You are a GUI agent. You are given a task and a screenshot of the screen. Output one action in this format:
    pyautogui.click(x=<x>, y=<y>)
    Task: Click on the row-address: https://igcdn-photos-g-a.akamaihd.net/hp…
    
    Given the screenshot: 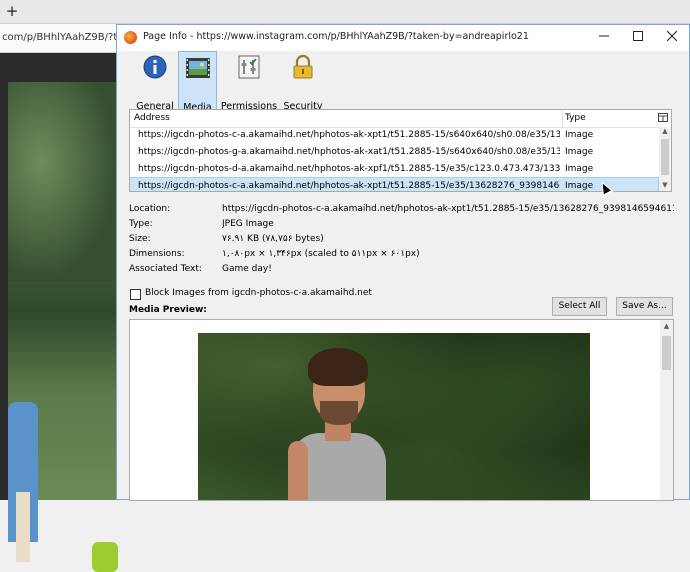 What is the action you would take?
    pyautogui.click(x=349, y=152)
    